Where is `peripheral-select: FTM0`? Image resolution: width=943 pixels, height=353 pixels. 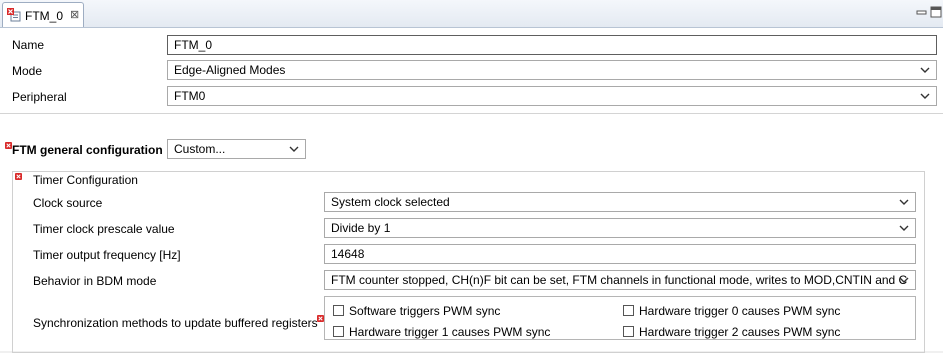
peripheral-select: FTM0 is located at coordinates (552, 96).